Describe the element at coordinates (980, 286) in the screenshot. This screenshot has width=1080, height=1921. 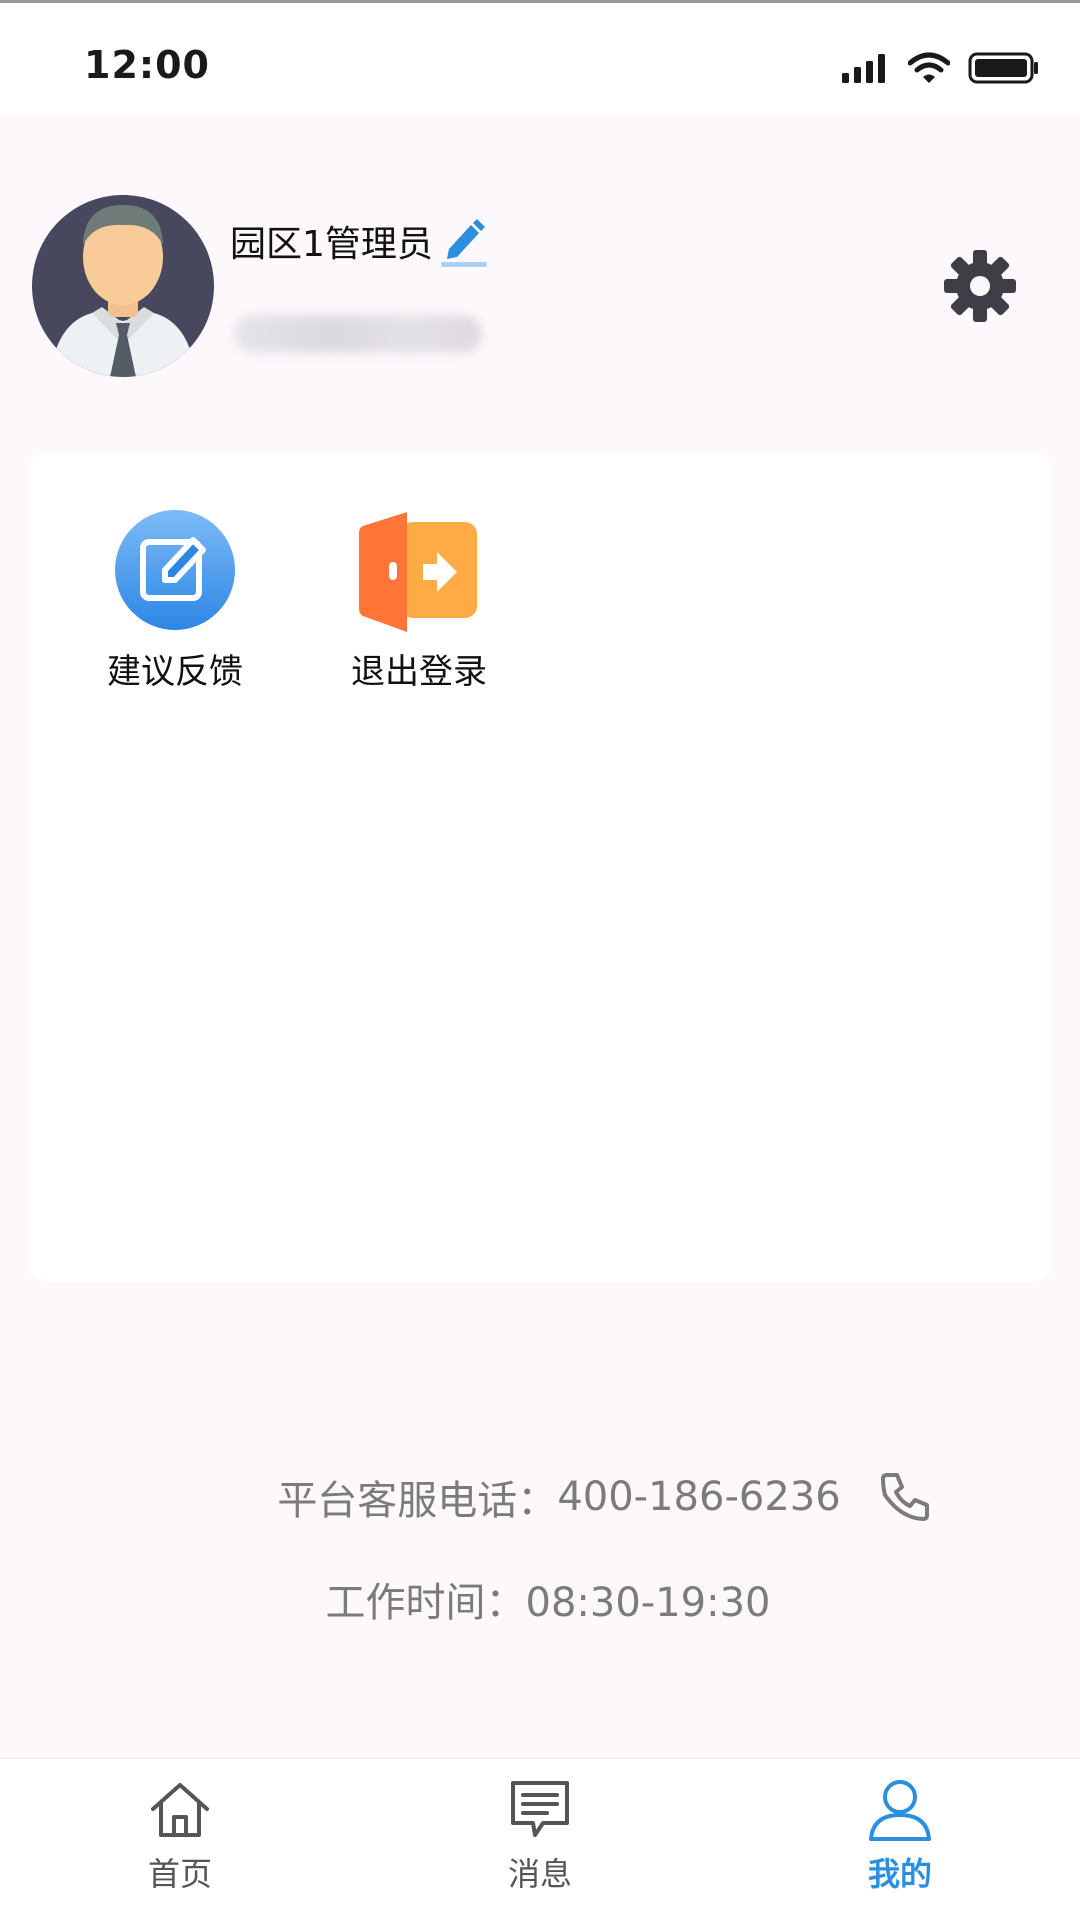
I see `gear-icon` at that location.